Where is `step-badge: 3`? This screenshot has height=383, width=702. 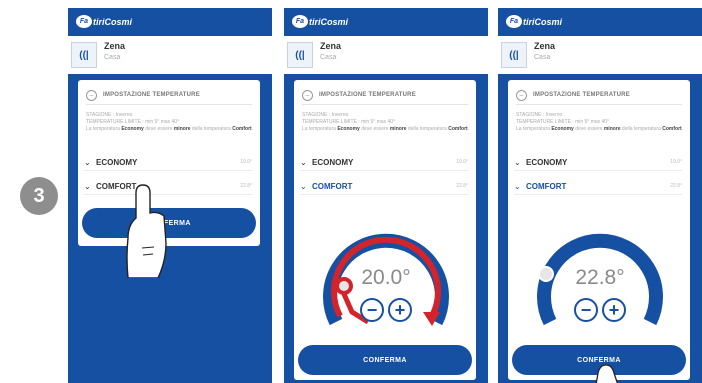
step-badge: 3 is located at coordinates (39, 196).